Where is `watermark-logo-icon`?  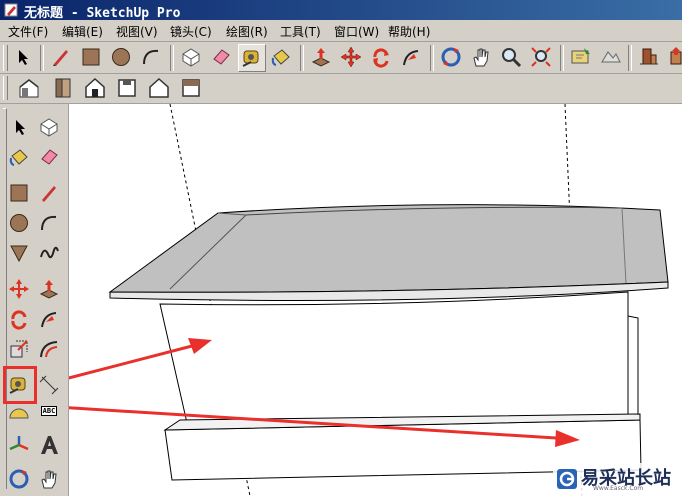
watermark-logo-icon is located at coordinates (567, 479).